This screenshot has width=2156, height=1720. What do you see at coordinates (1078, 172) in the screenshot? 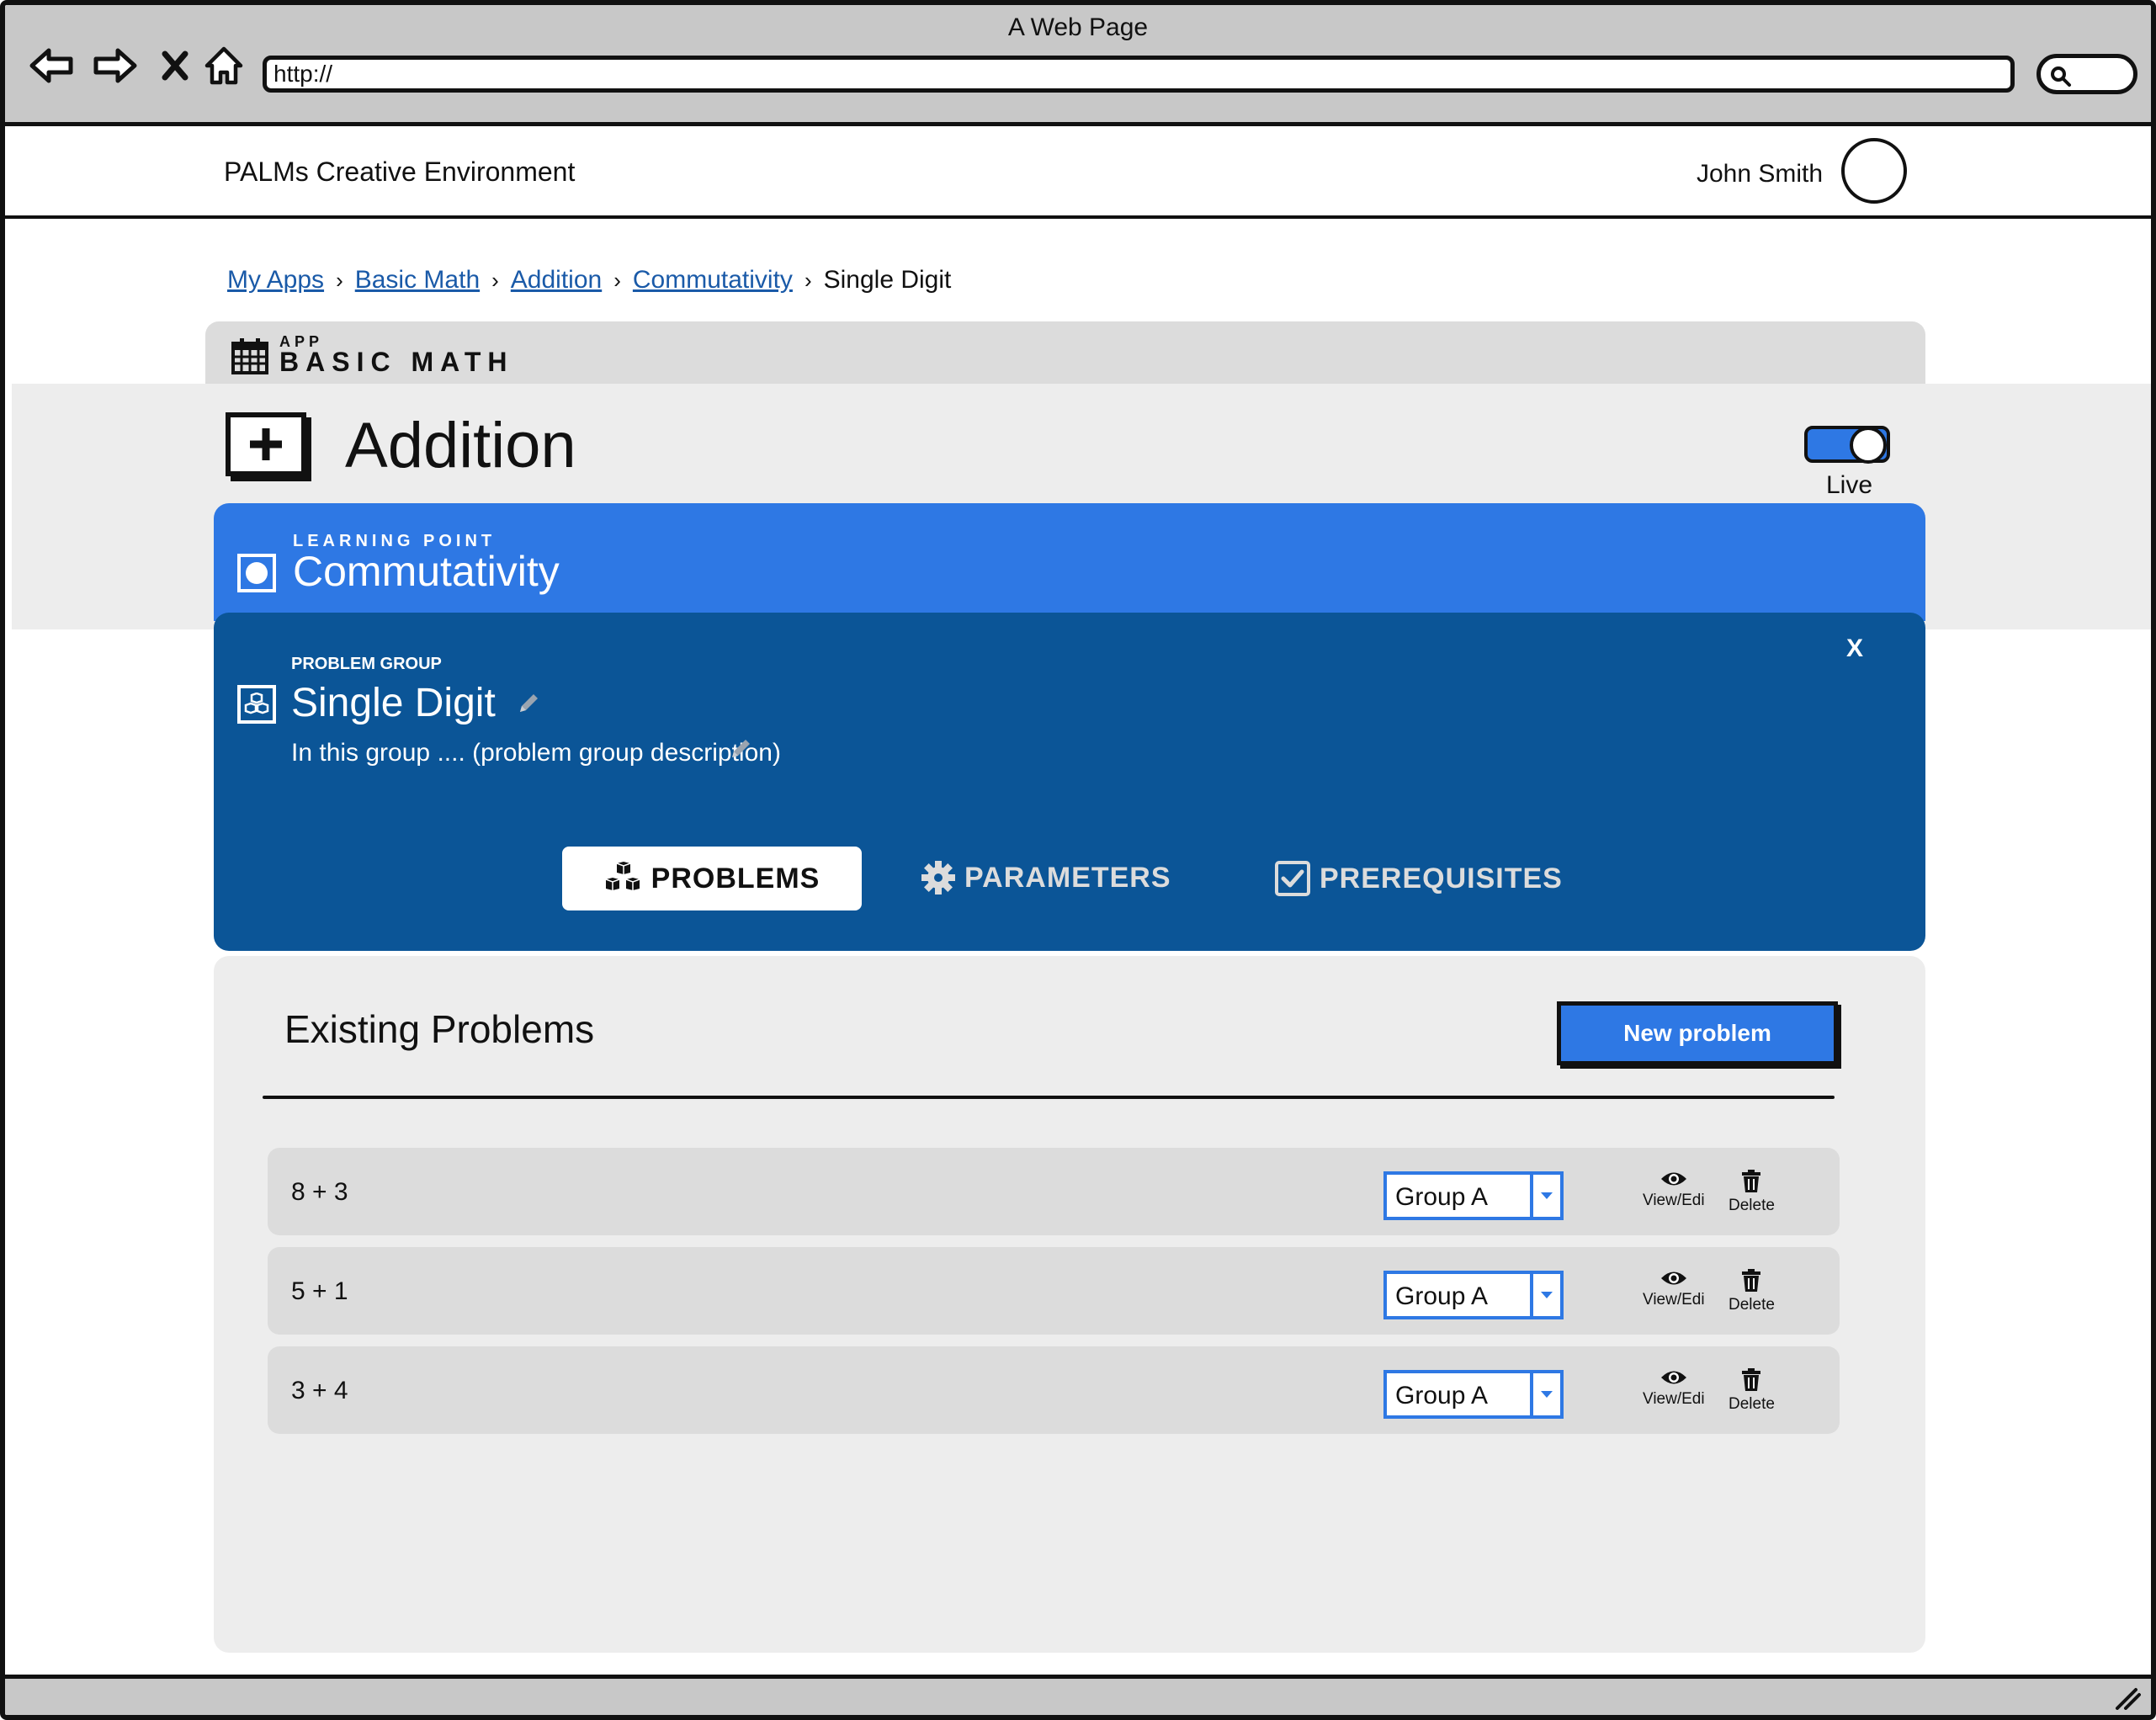
I see `app-header: PALMs Creative Environment John Smith` at bounding box center [1078, 172].